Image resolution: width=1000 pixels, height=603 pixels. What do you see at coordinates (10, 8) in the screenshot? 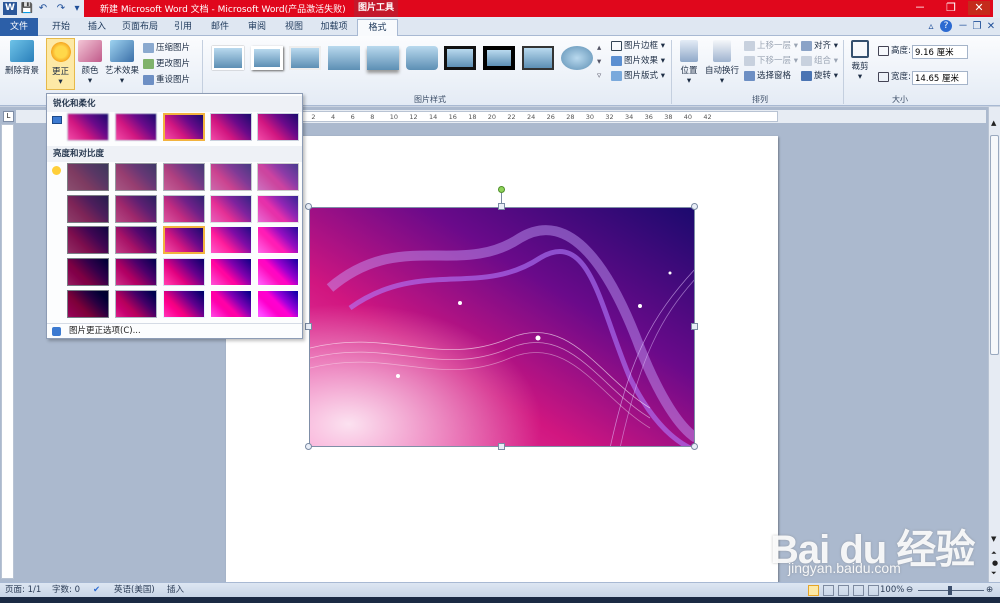
I see `word-app-icon: W` at bounding box center [10, 8].